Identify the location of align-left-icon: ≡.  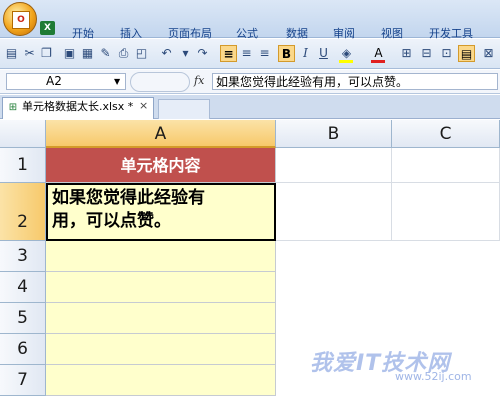
(228, 53).